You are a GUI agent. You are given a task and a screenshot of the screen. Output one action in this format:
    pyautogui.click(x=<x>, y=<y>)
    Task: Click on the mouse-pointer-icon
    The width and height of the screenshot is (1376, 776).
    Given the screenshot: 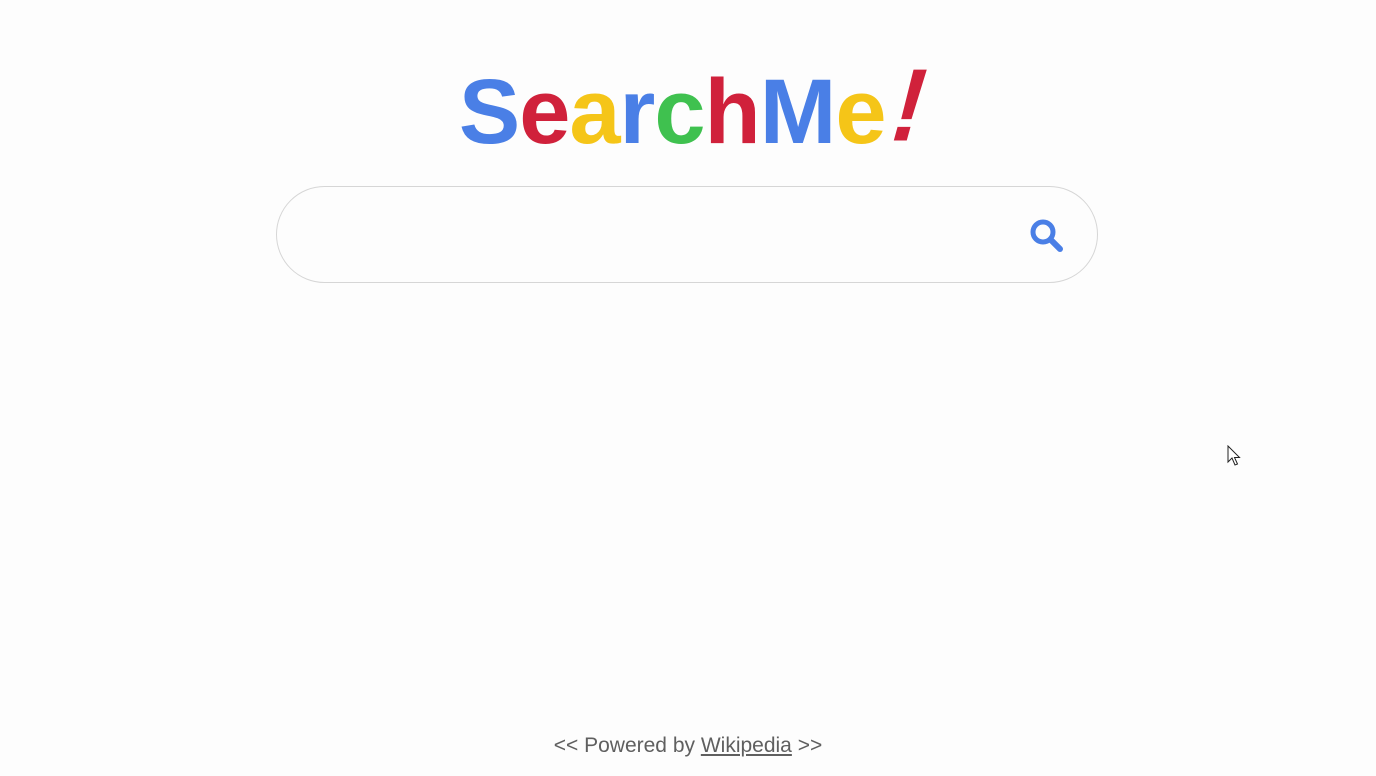 What is the action you would take?
    pyautogui.click(x=1234, y=455)
    